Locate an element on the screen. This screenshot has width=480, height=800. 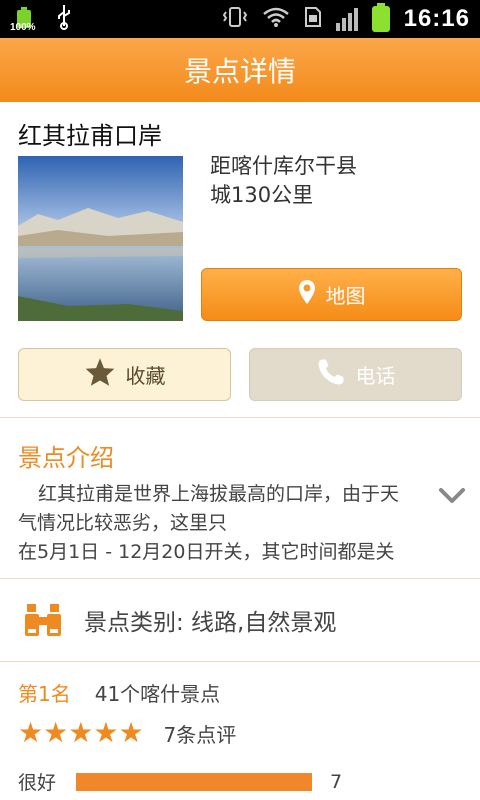
usb-icon is located at coordinates (64, 20).